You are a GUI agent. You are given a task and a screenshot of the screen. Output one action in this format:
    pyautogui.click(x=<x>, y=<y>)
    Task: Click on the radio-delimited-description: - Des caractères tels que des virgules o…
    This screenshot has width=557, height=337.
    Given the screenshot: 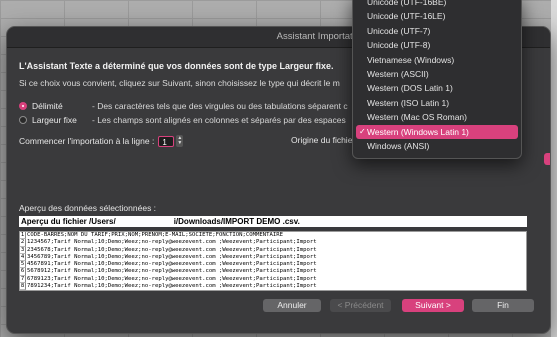 What is the action you would take?
    pyautogui.click(x=220, y=105)
    